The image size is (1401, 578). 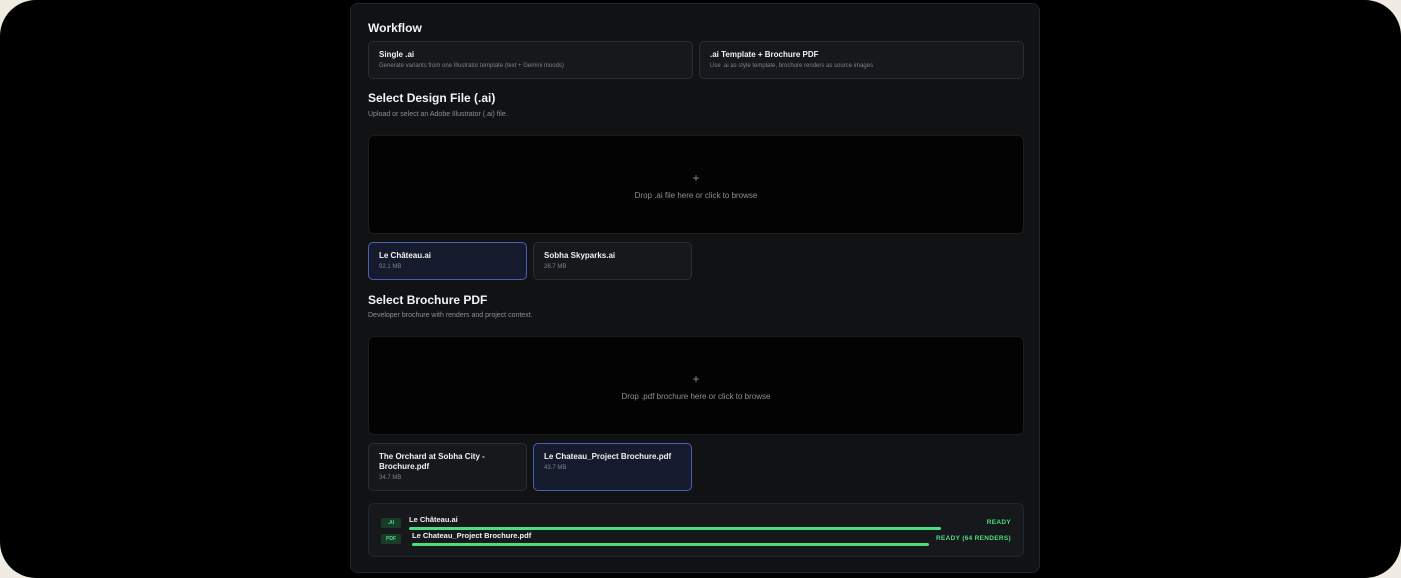 I want to click on file-name: Le Chateau_Project Brochure.pdf, so click(x=608, y=456).